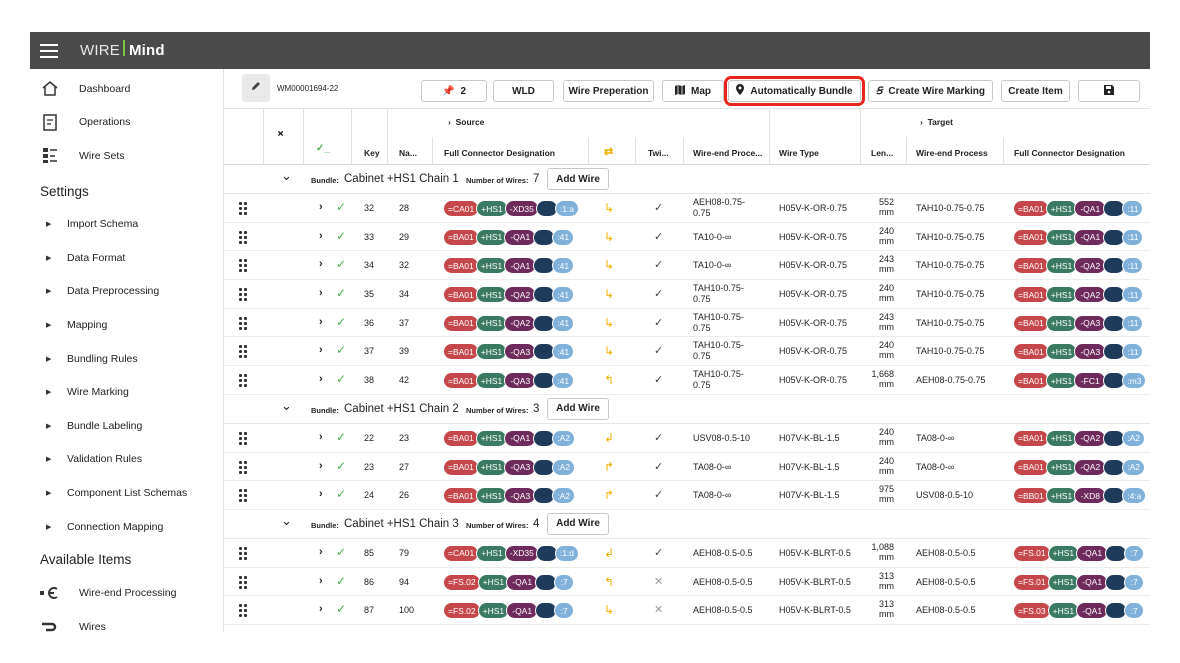 The height and width of the screenshot is (663, 1180). Describe the element at coordinates (499, 153) in the screenshot. I see `col-src-connector: Full Connector Designation` at that location.